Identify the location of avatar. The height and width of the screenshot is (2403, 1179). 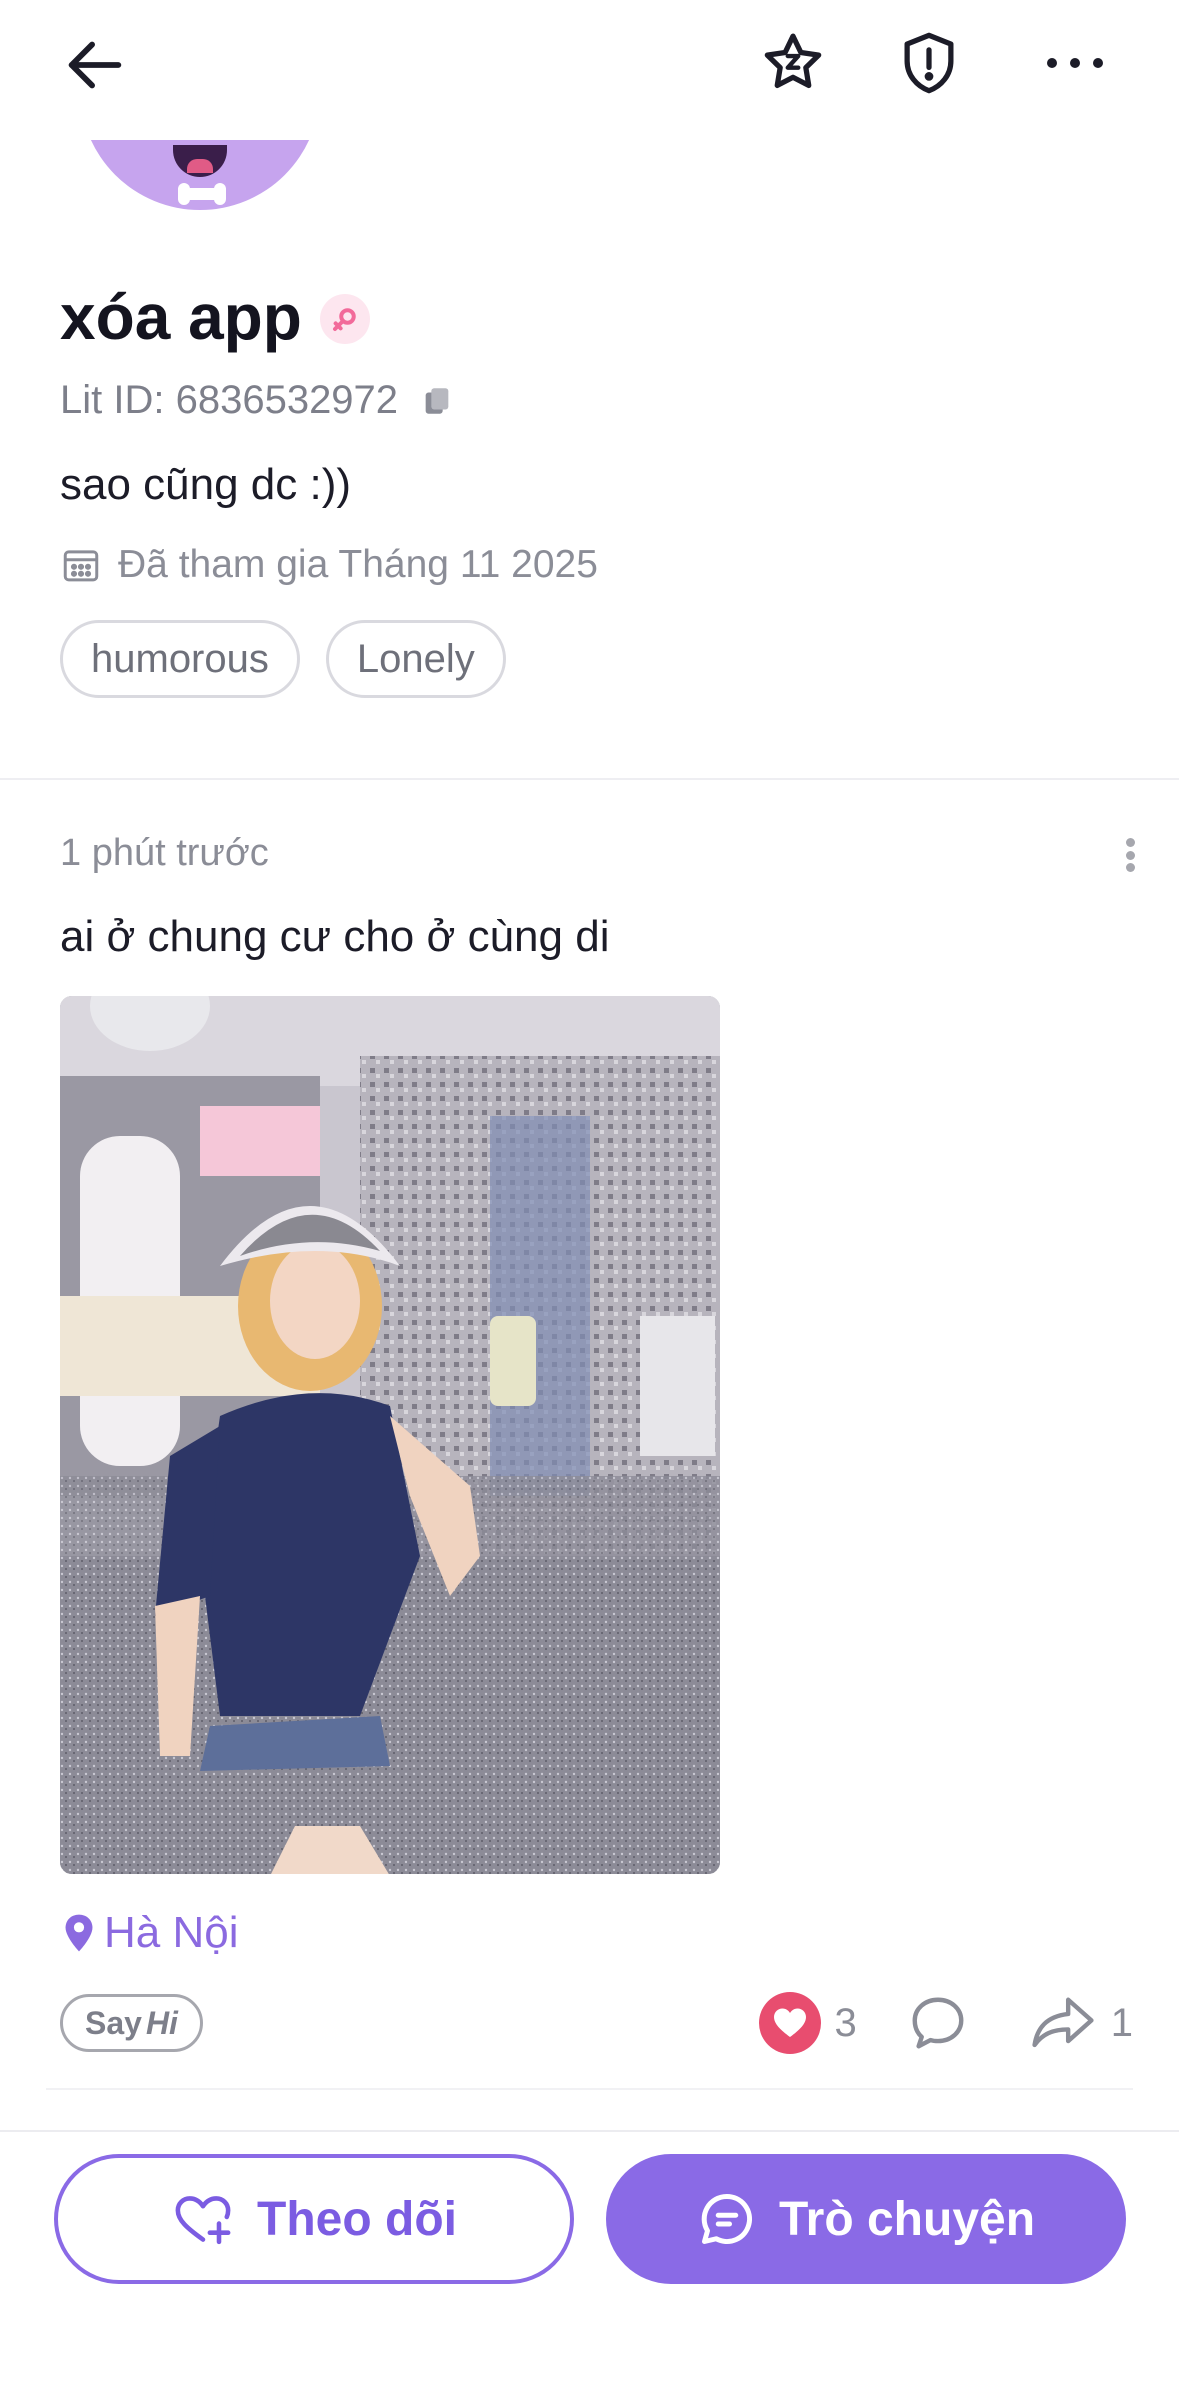
(200, 175).